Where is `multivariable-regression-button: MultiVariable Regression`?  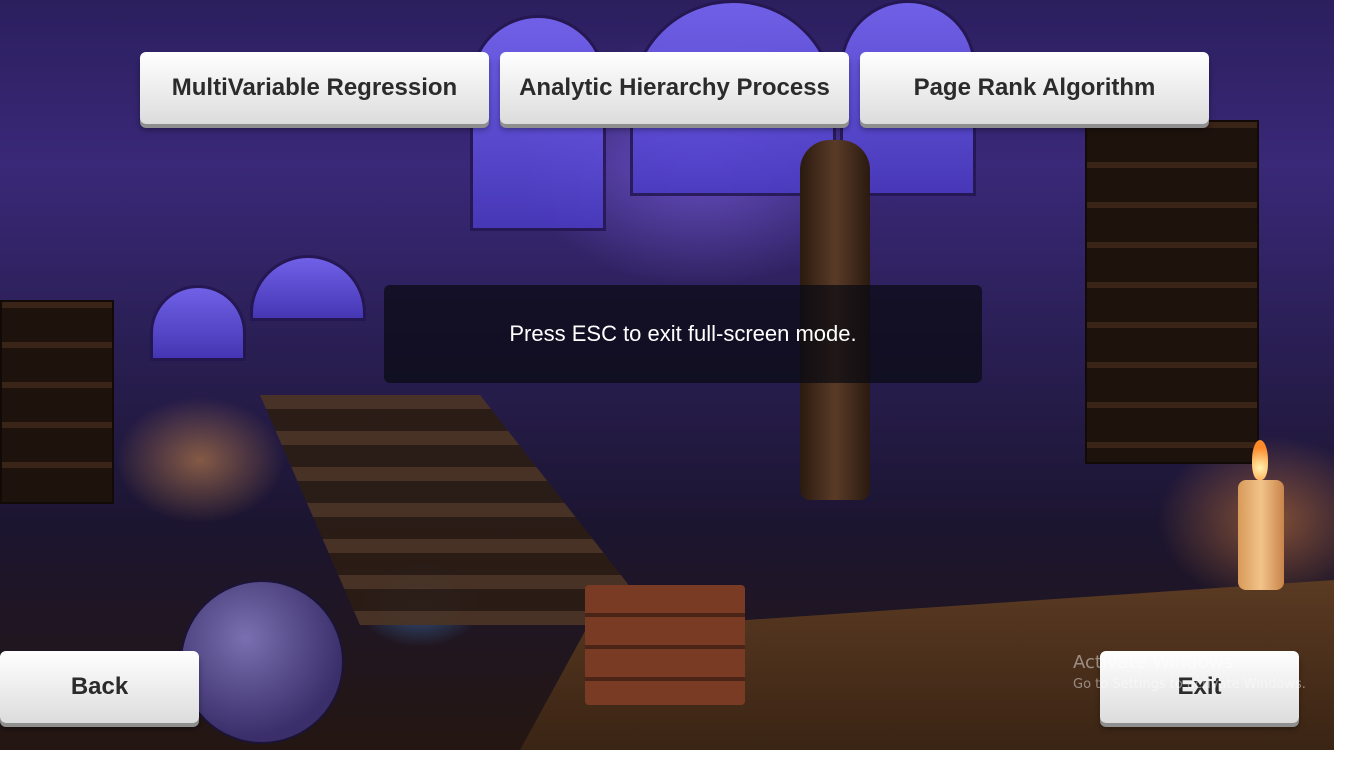 multivariable-regression-button: MultiVariable Regression is located at coordinates (314, 88).